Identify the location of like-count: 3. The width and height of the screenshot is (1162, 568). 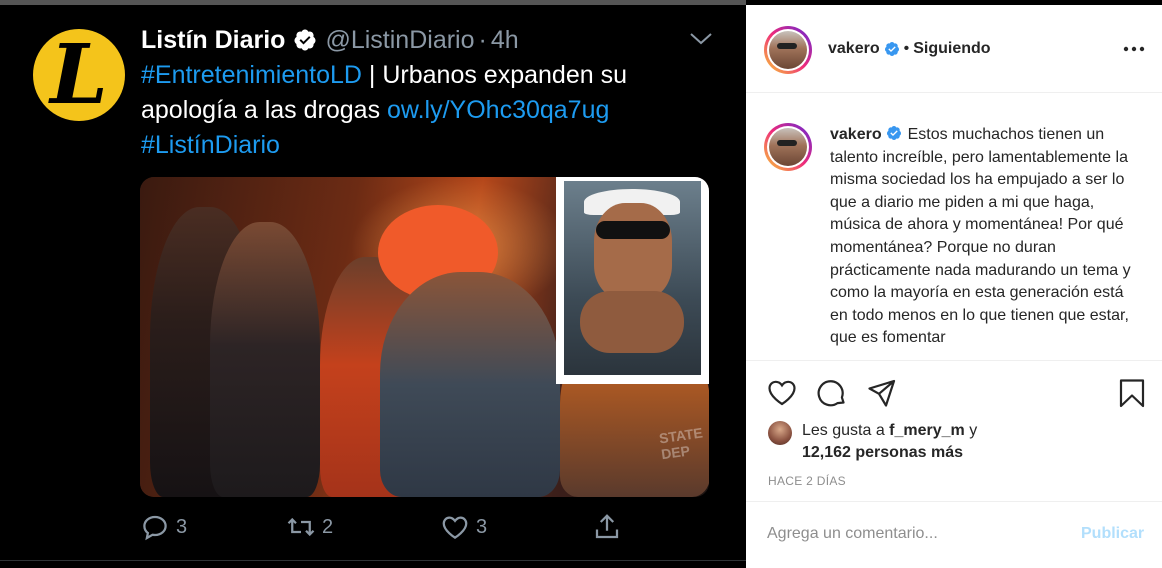
(482, 526).